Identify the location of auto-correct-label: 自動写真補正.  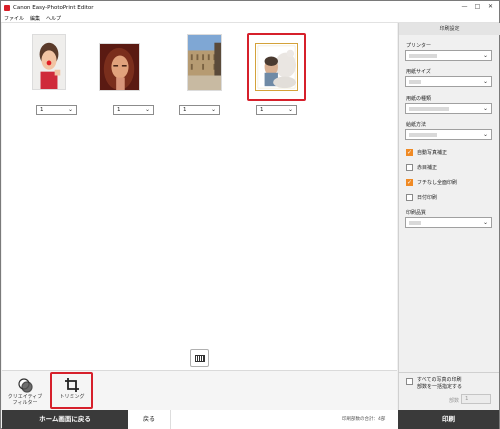
(432, 153).